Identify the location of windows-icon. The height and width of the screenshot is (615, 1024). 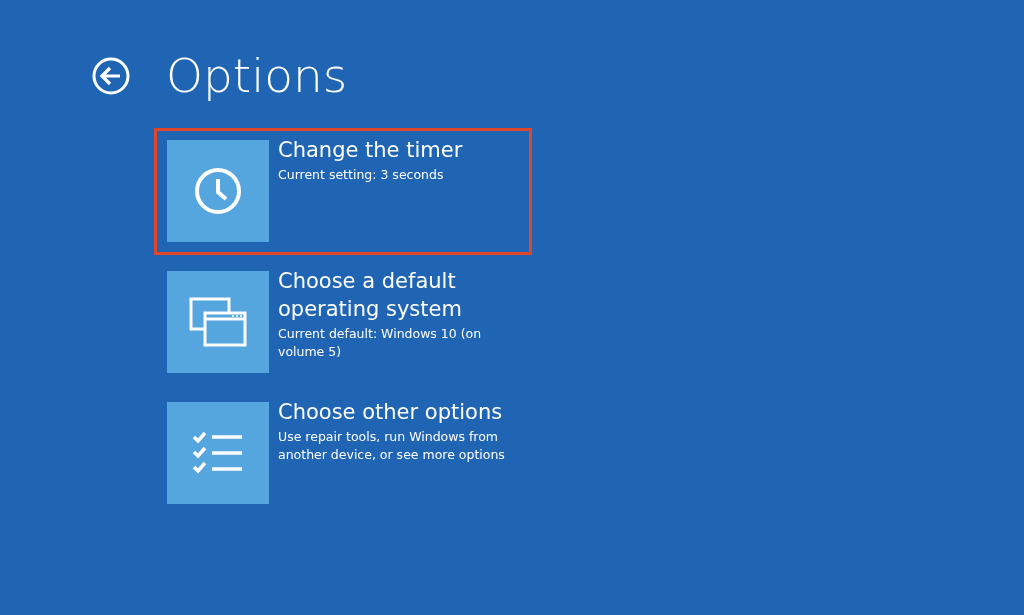
(218, 322).